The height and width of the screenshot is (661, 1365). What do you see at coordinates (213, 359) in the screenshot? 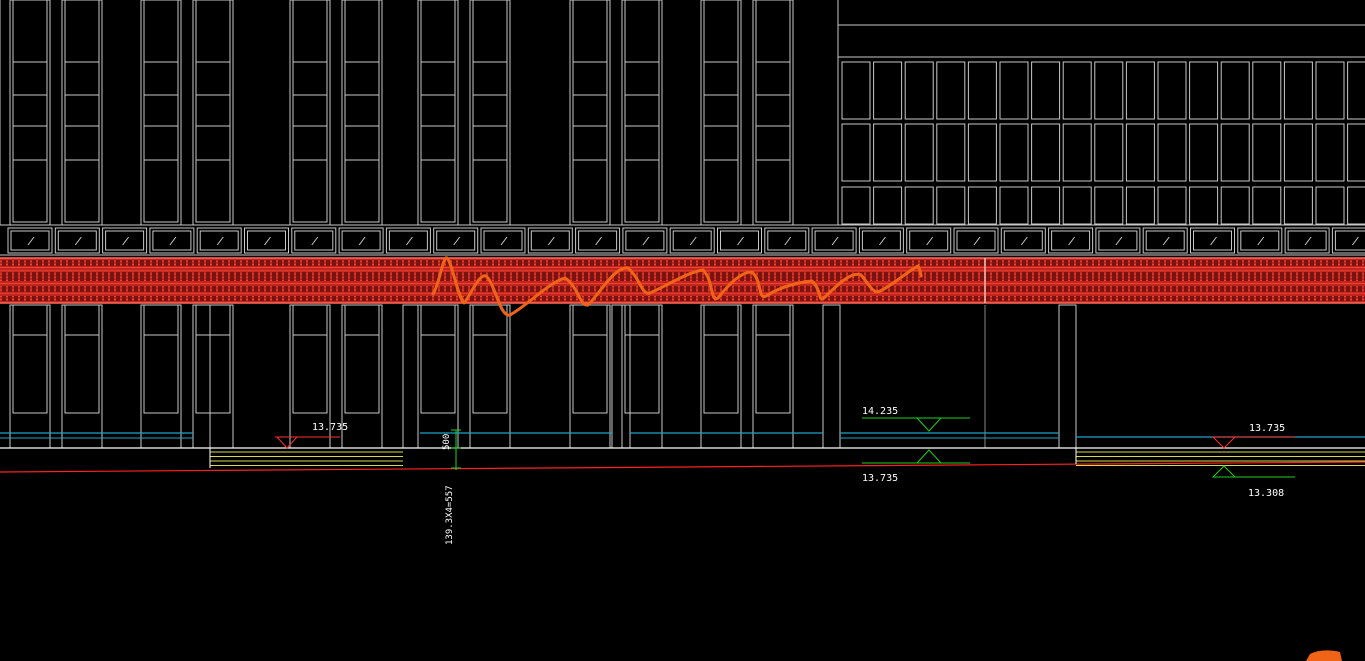
I see `lower-window-frame` at bounding box center [213, 359].